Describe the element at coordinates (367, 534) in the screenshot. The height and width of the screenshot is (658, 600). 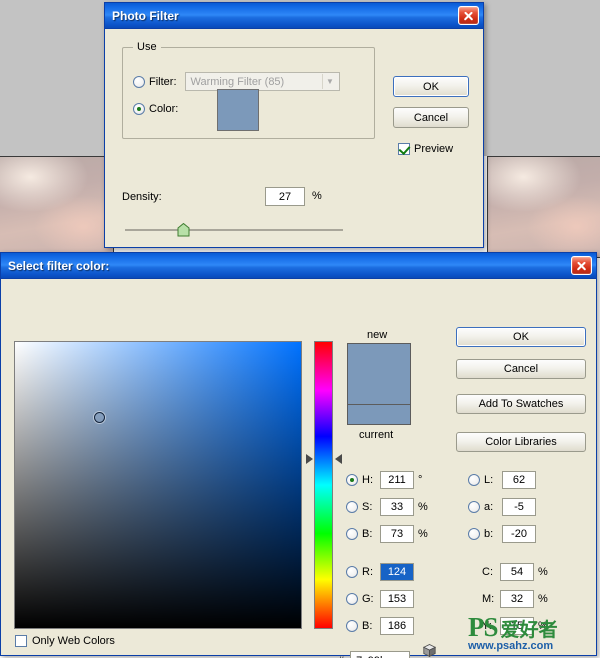
I see `label-b-brightness: B:` at that location.